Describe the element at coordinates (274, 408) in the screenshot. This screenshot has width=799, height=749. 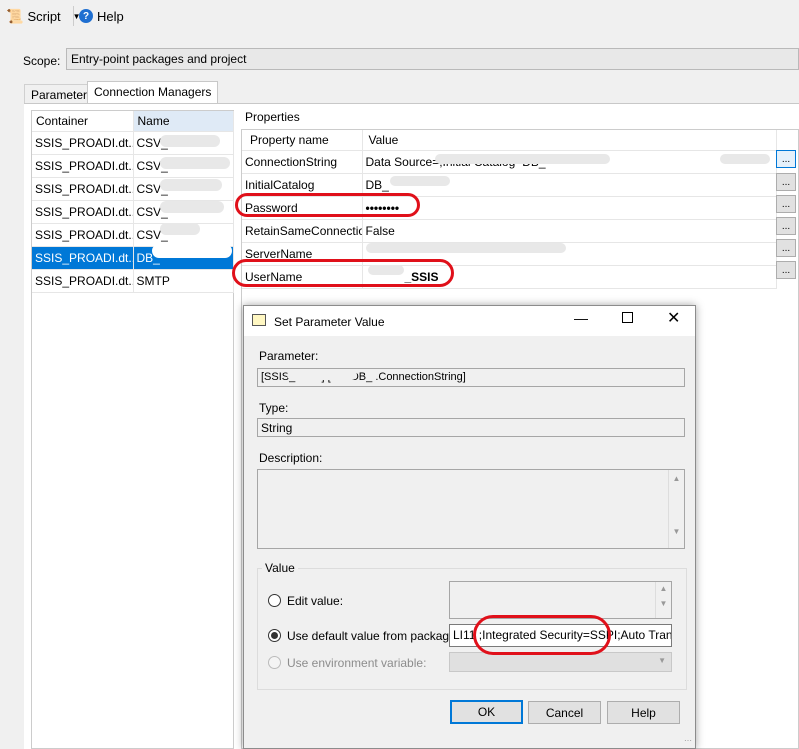
I see `type-label: Type:` at that location.